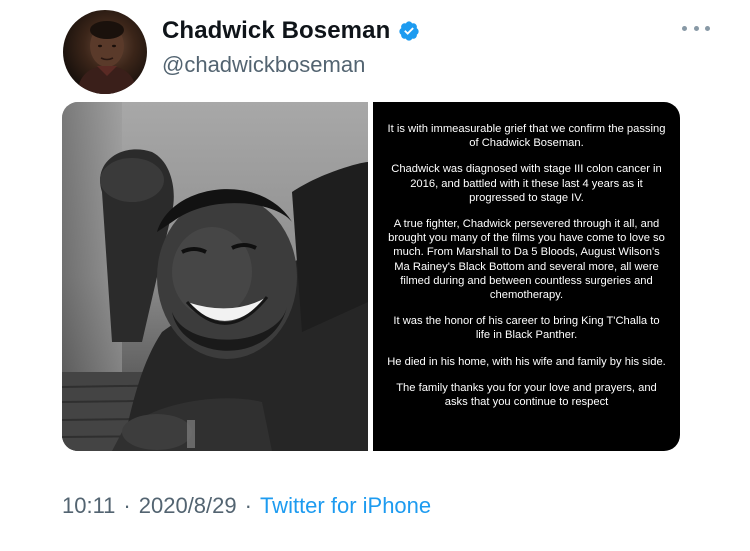  I want to click on name-row: Chadwick Boseman, so click(291, 31).